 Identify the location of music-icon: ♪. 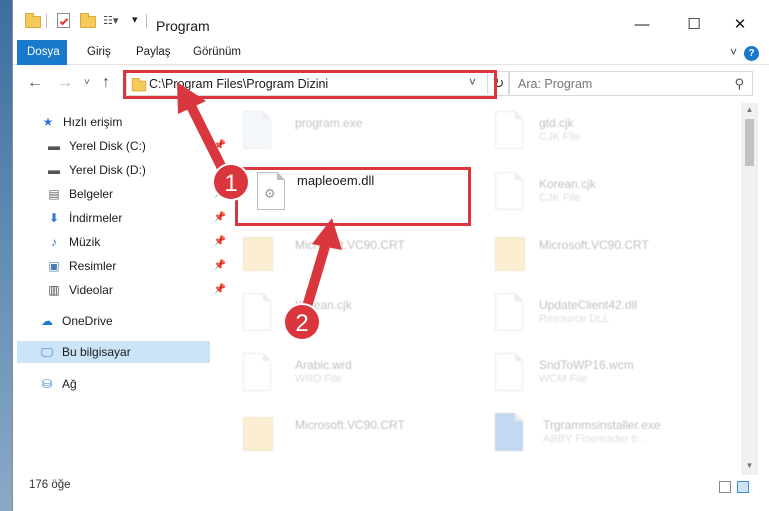
(54, 242).